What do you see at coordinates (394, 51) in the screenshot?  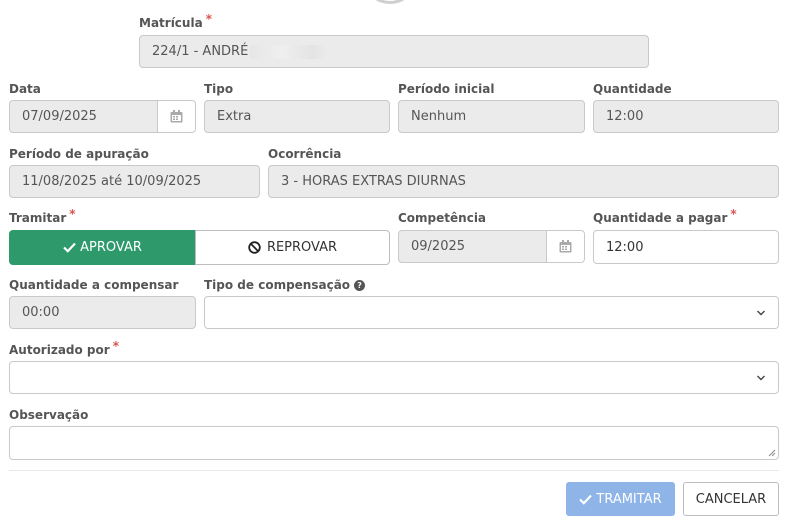 I see `matricula-field: 224/1 - ANDRÉ` at bounding box center [394, 51].